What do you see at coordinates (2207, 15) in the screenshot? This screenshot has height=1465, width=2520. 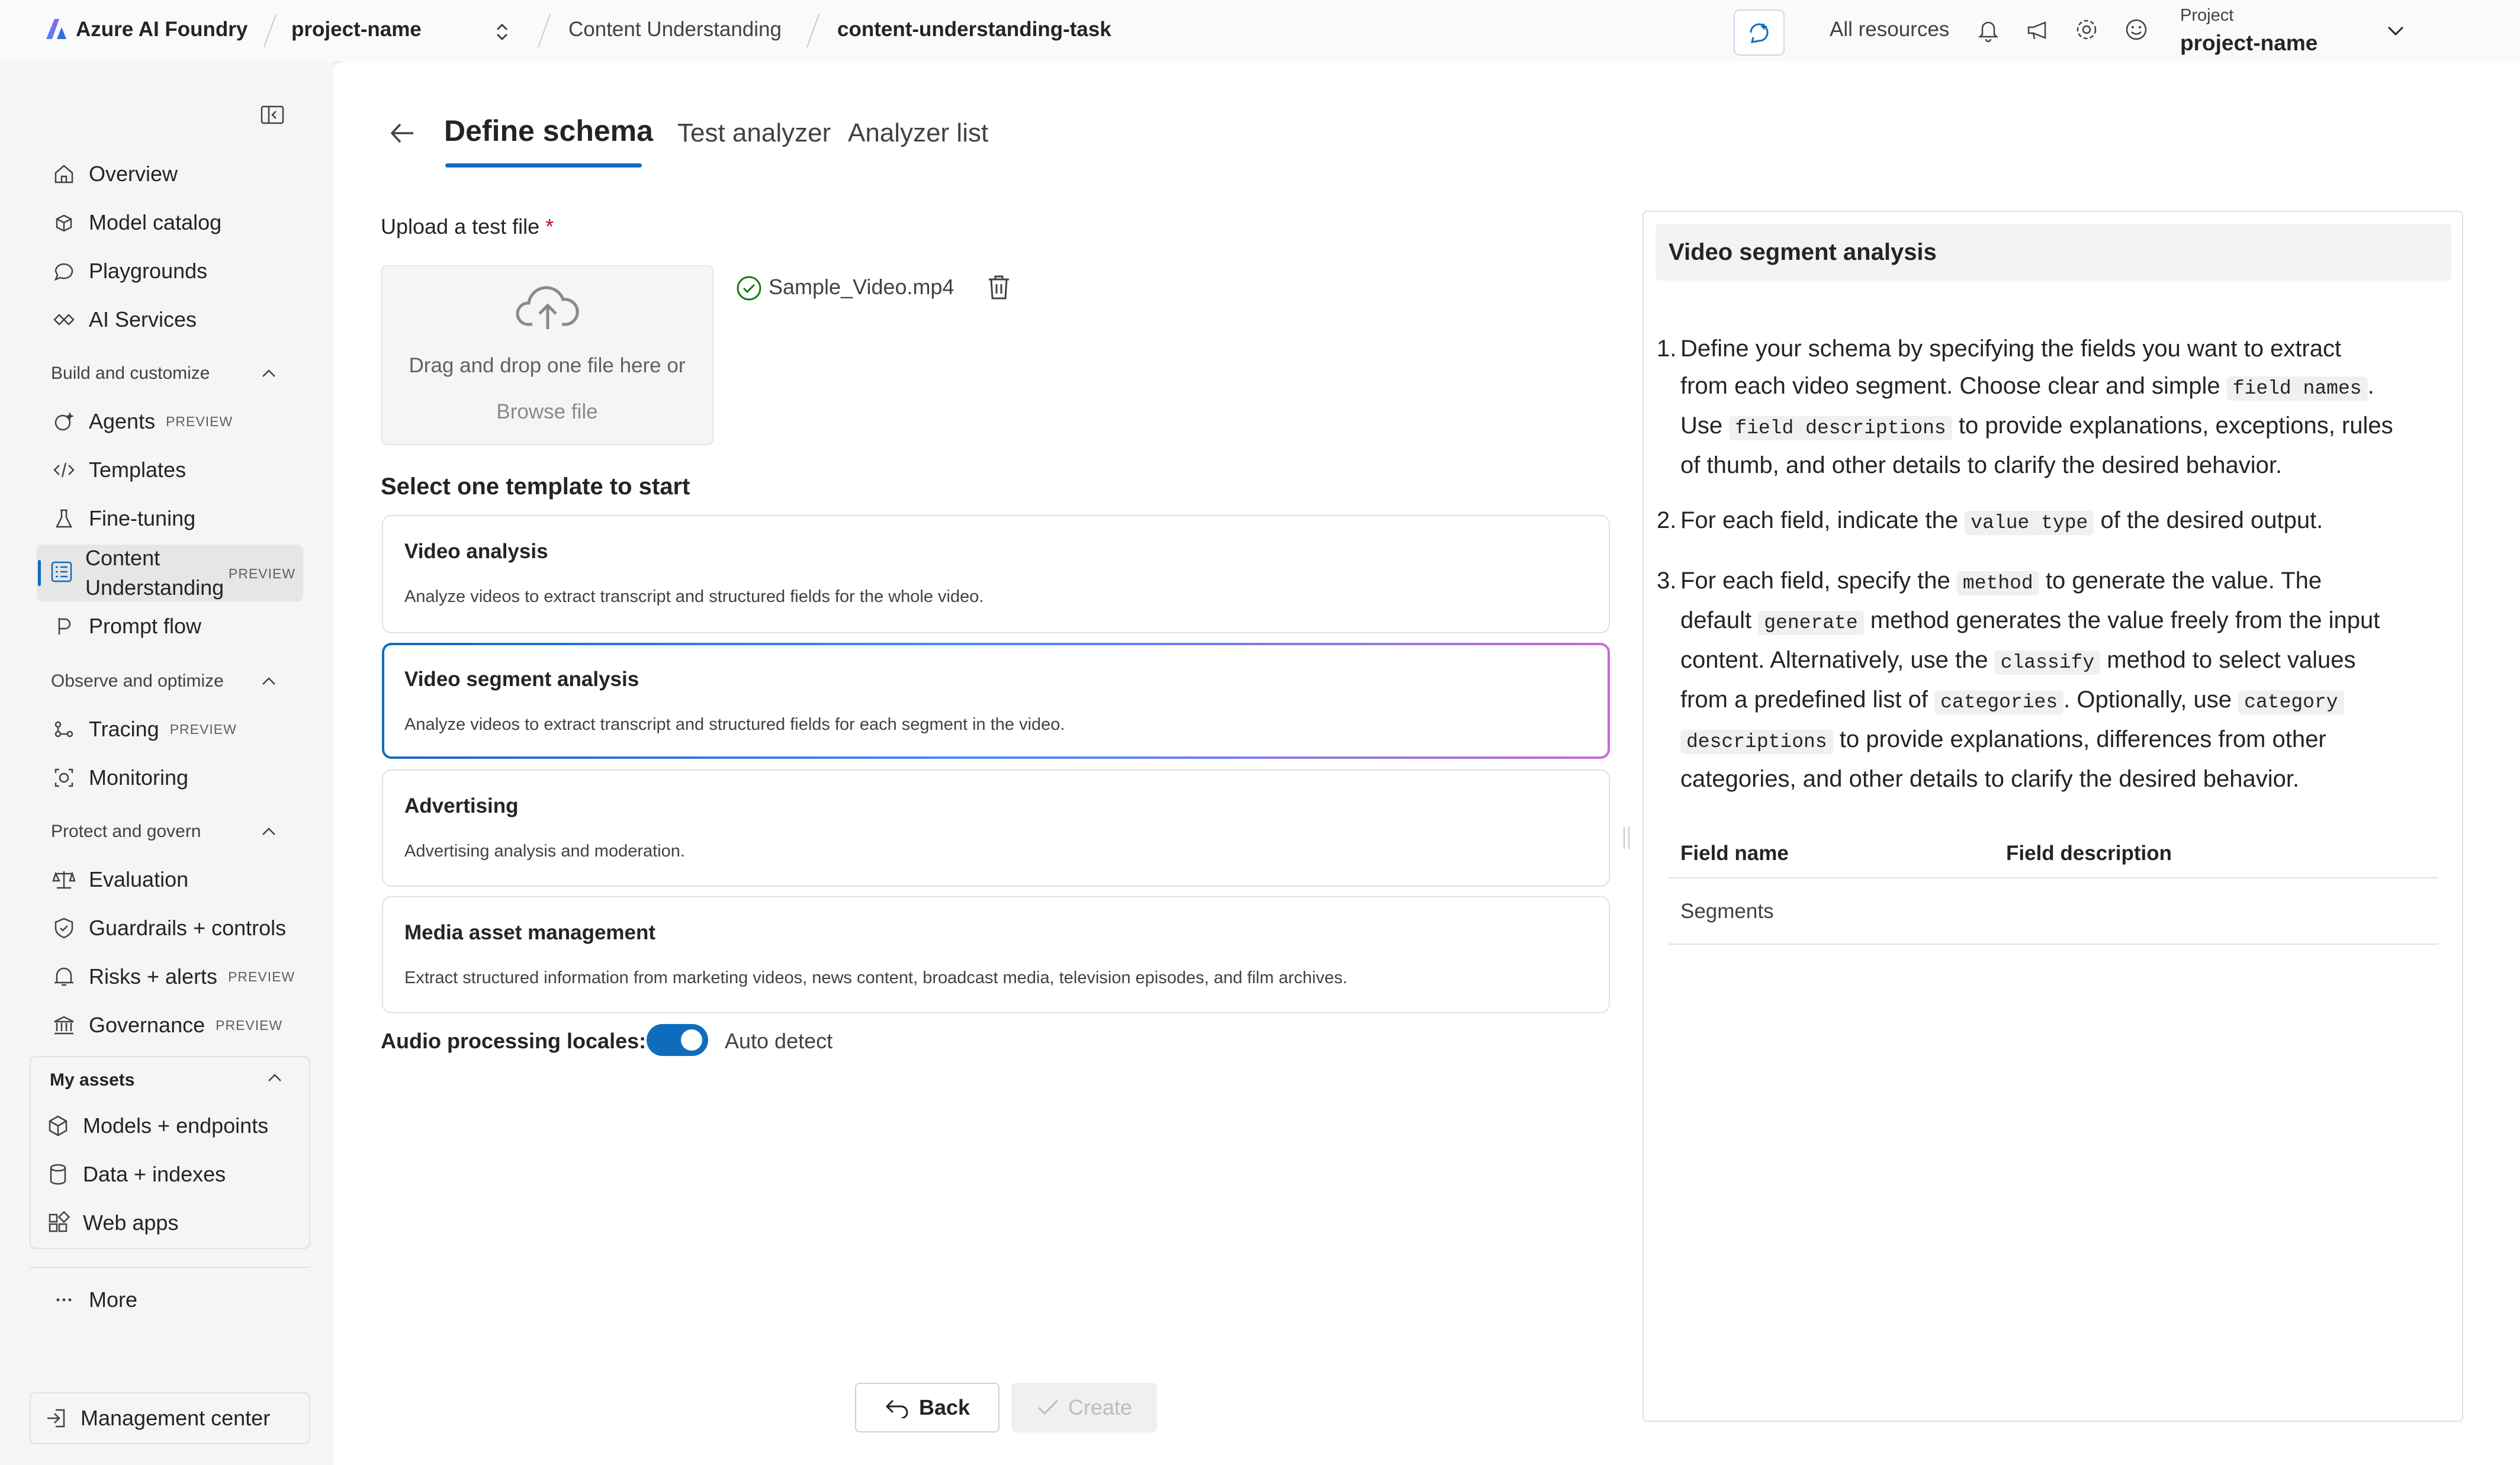 I see `project-label: Project` at bounding box center [2207, 15].